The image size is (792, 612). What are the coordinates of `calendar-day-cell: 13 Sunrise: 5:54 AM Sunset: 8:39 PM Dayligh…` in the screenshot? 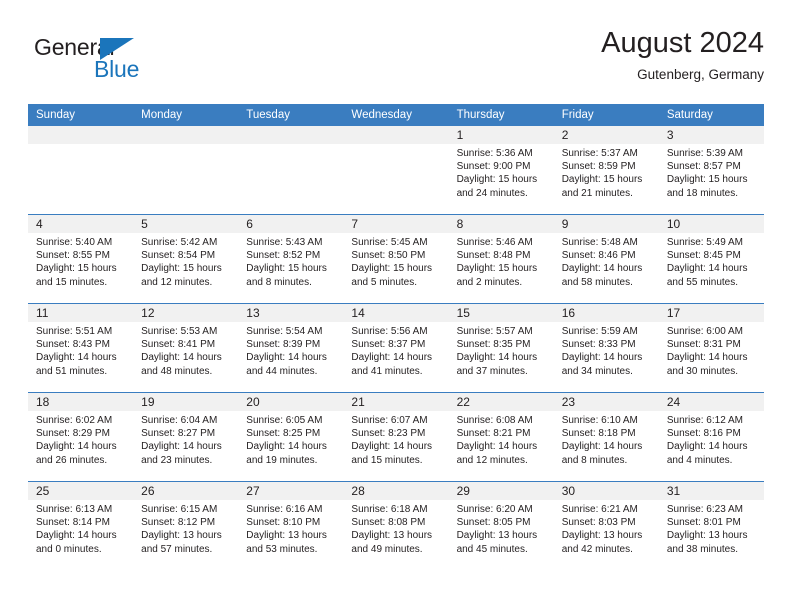 It's located at (291, 348).